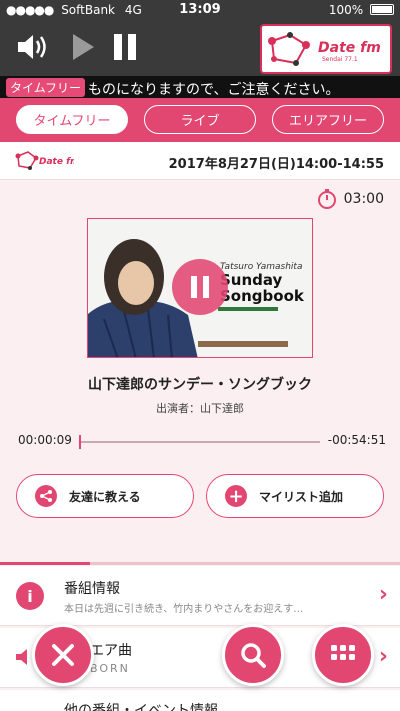 The height and width of the screenshot is (711, 400). What do you see at coordinates (262, 296) in the screenshot?
I see `artwork-text-line3: Songbook` at bounding box center [262, 296].